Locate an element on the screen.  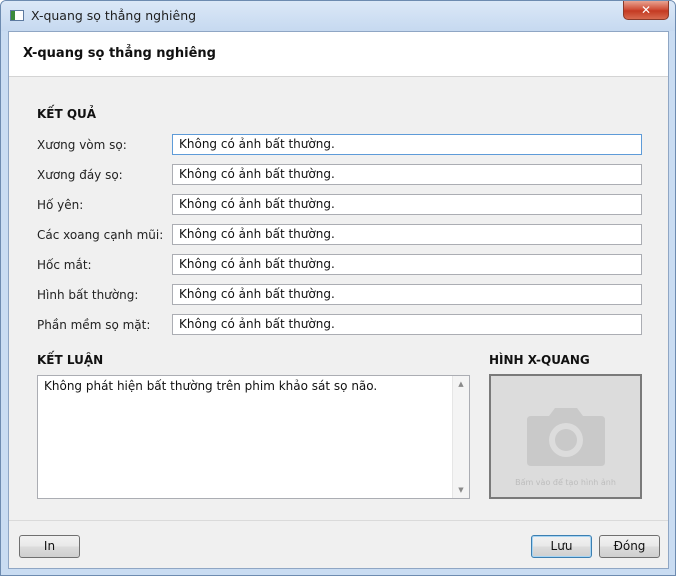
results-section-title: KẾT QUẢ is located at coordinates (67, 114).